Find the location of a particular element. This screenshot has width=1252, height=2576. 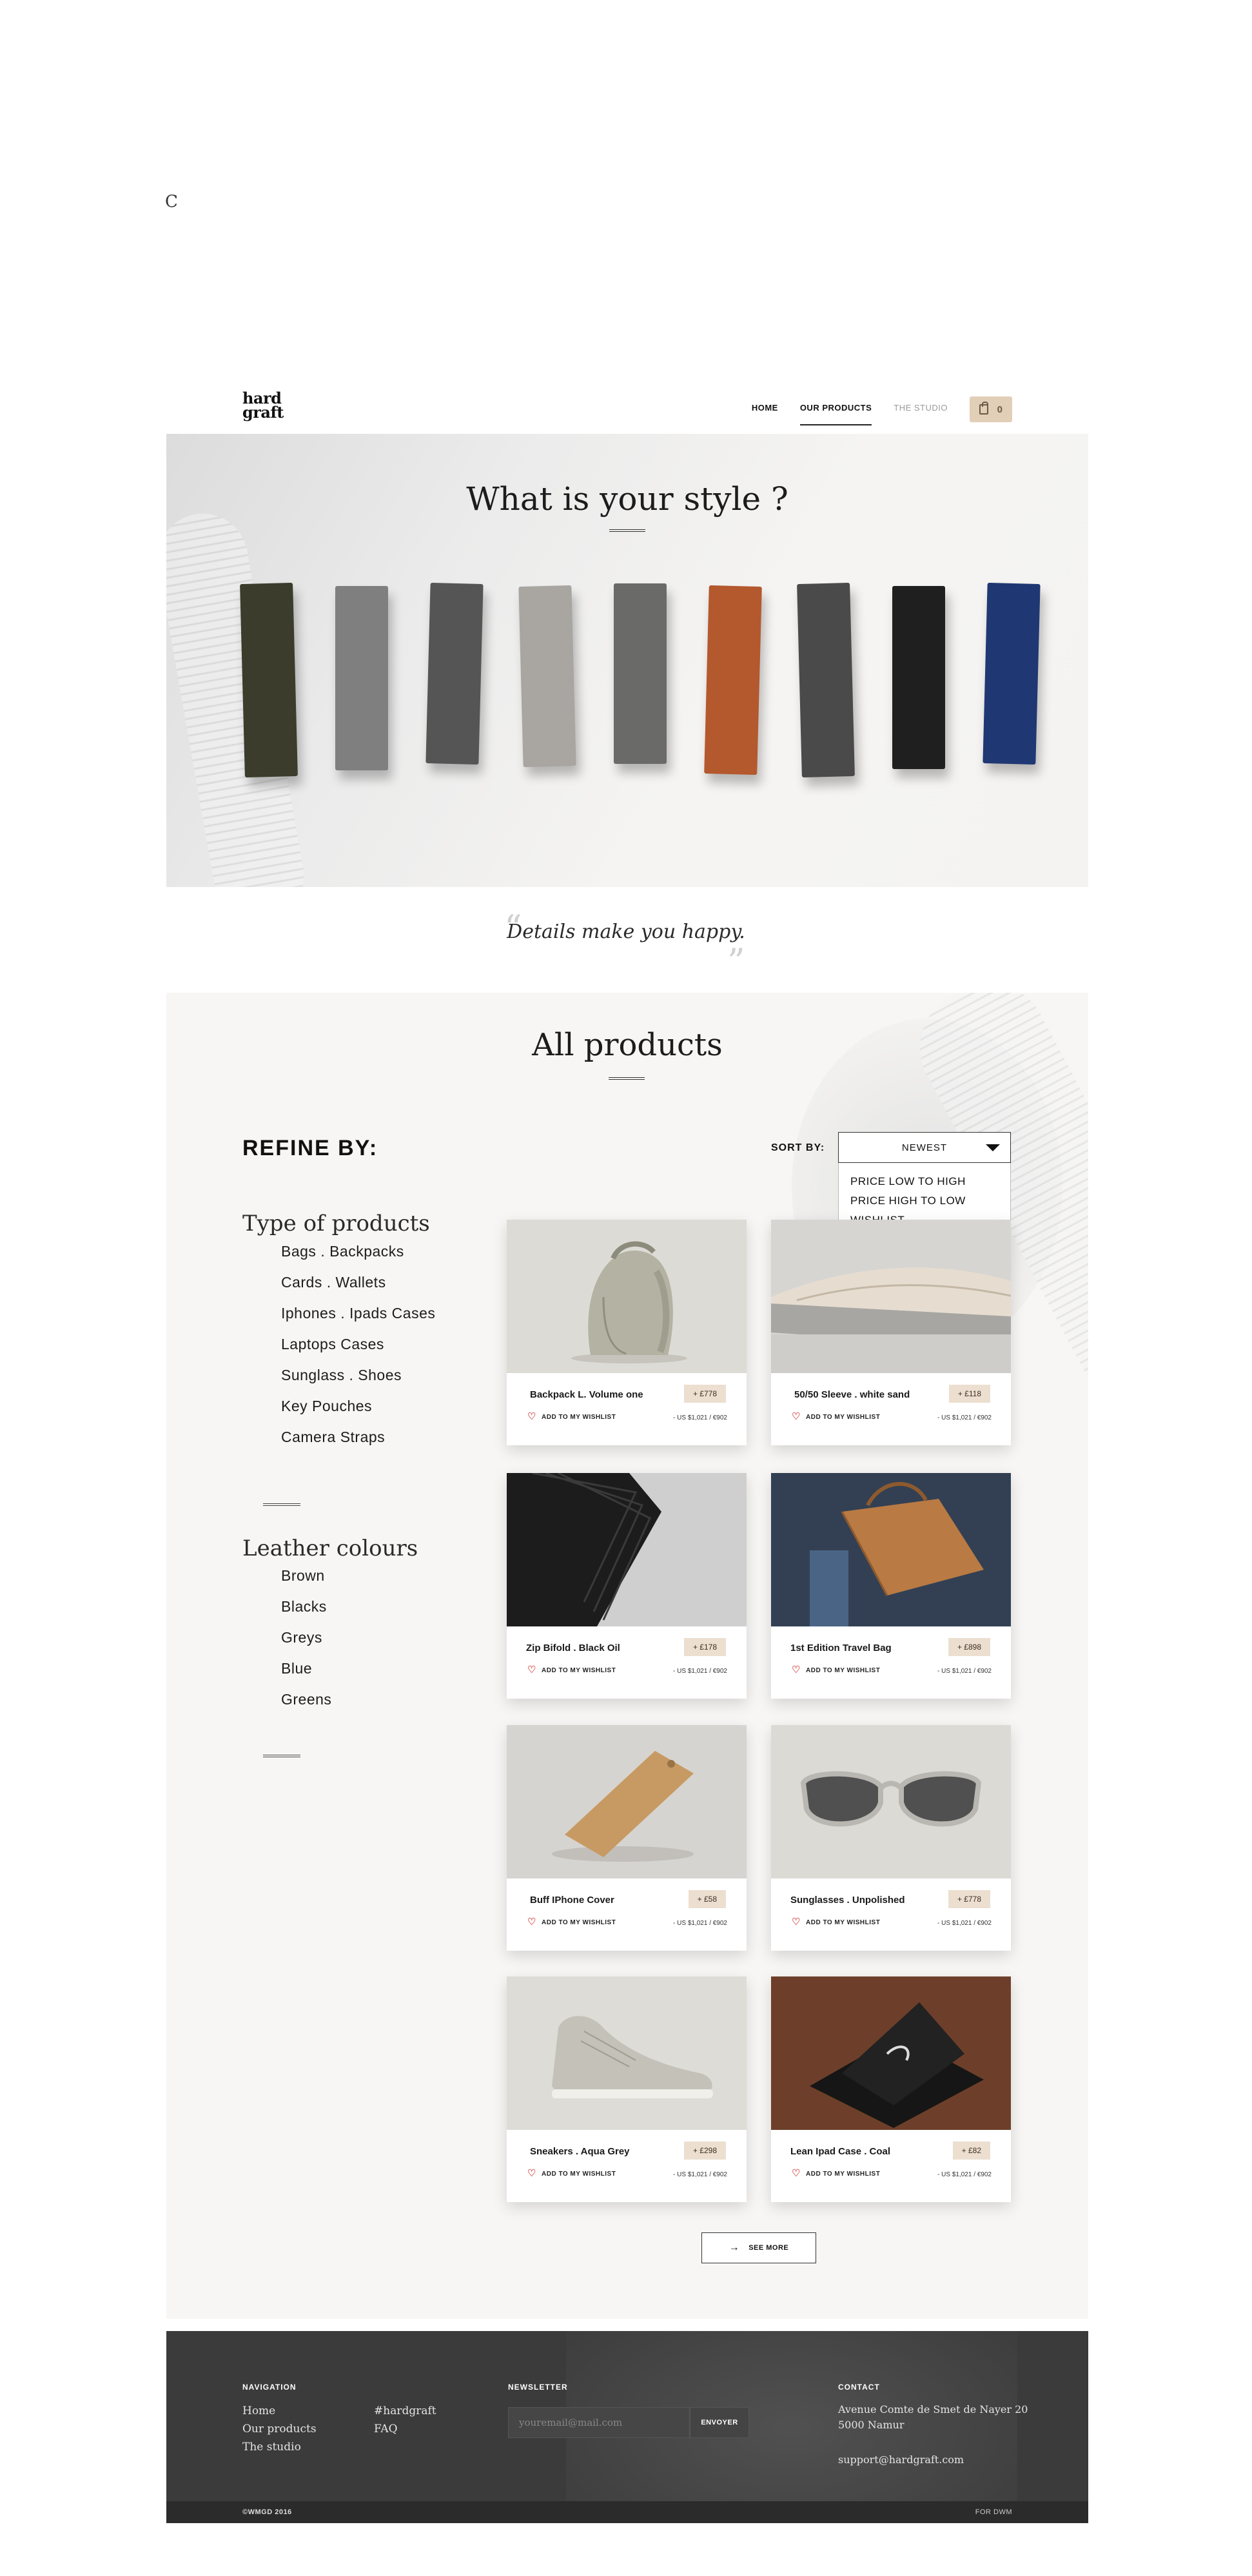

nav-the-studio: THE STUDIO is located at coordinates (921, 410).